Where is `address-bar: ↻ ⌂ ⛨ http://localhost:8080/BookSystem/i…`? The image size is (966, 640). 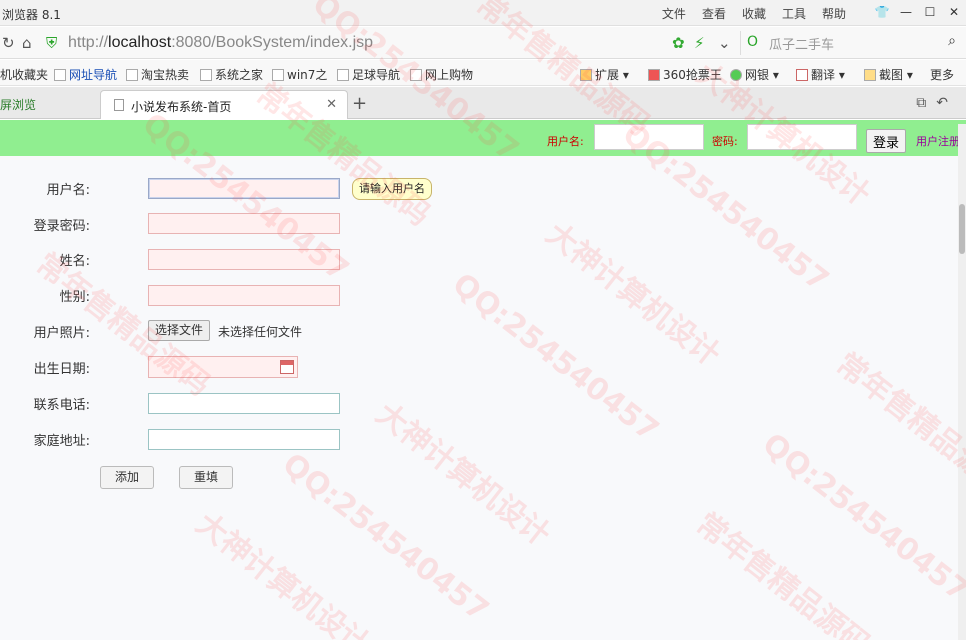
address-bar: ↻ ⌂ ⛨ http://localhost:8080/BookSystem/i… is located at coordinates (483, 43).